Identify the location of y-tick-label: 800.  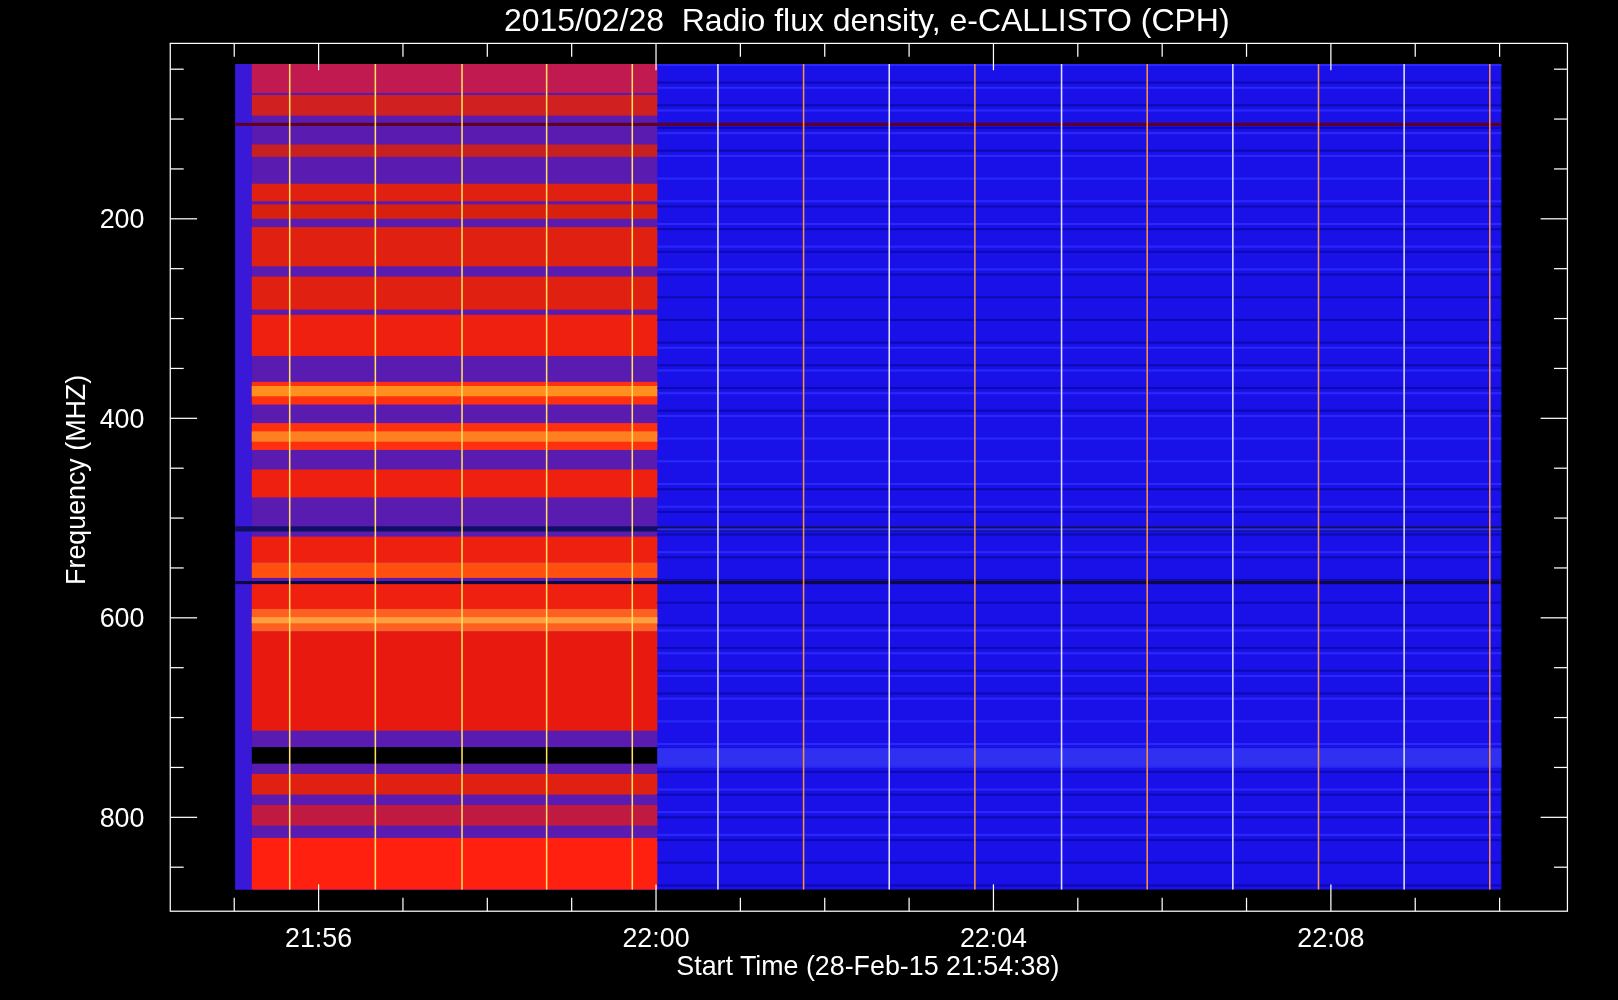
(122, 817).